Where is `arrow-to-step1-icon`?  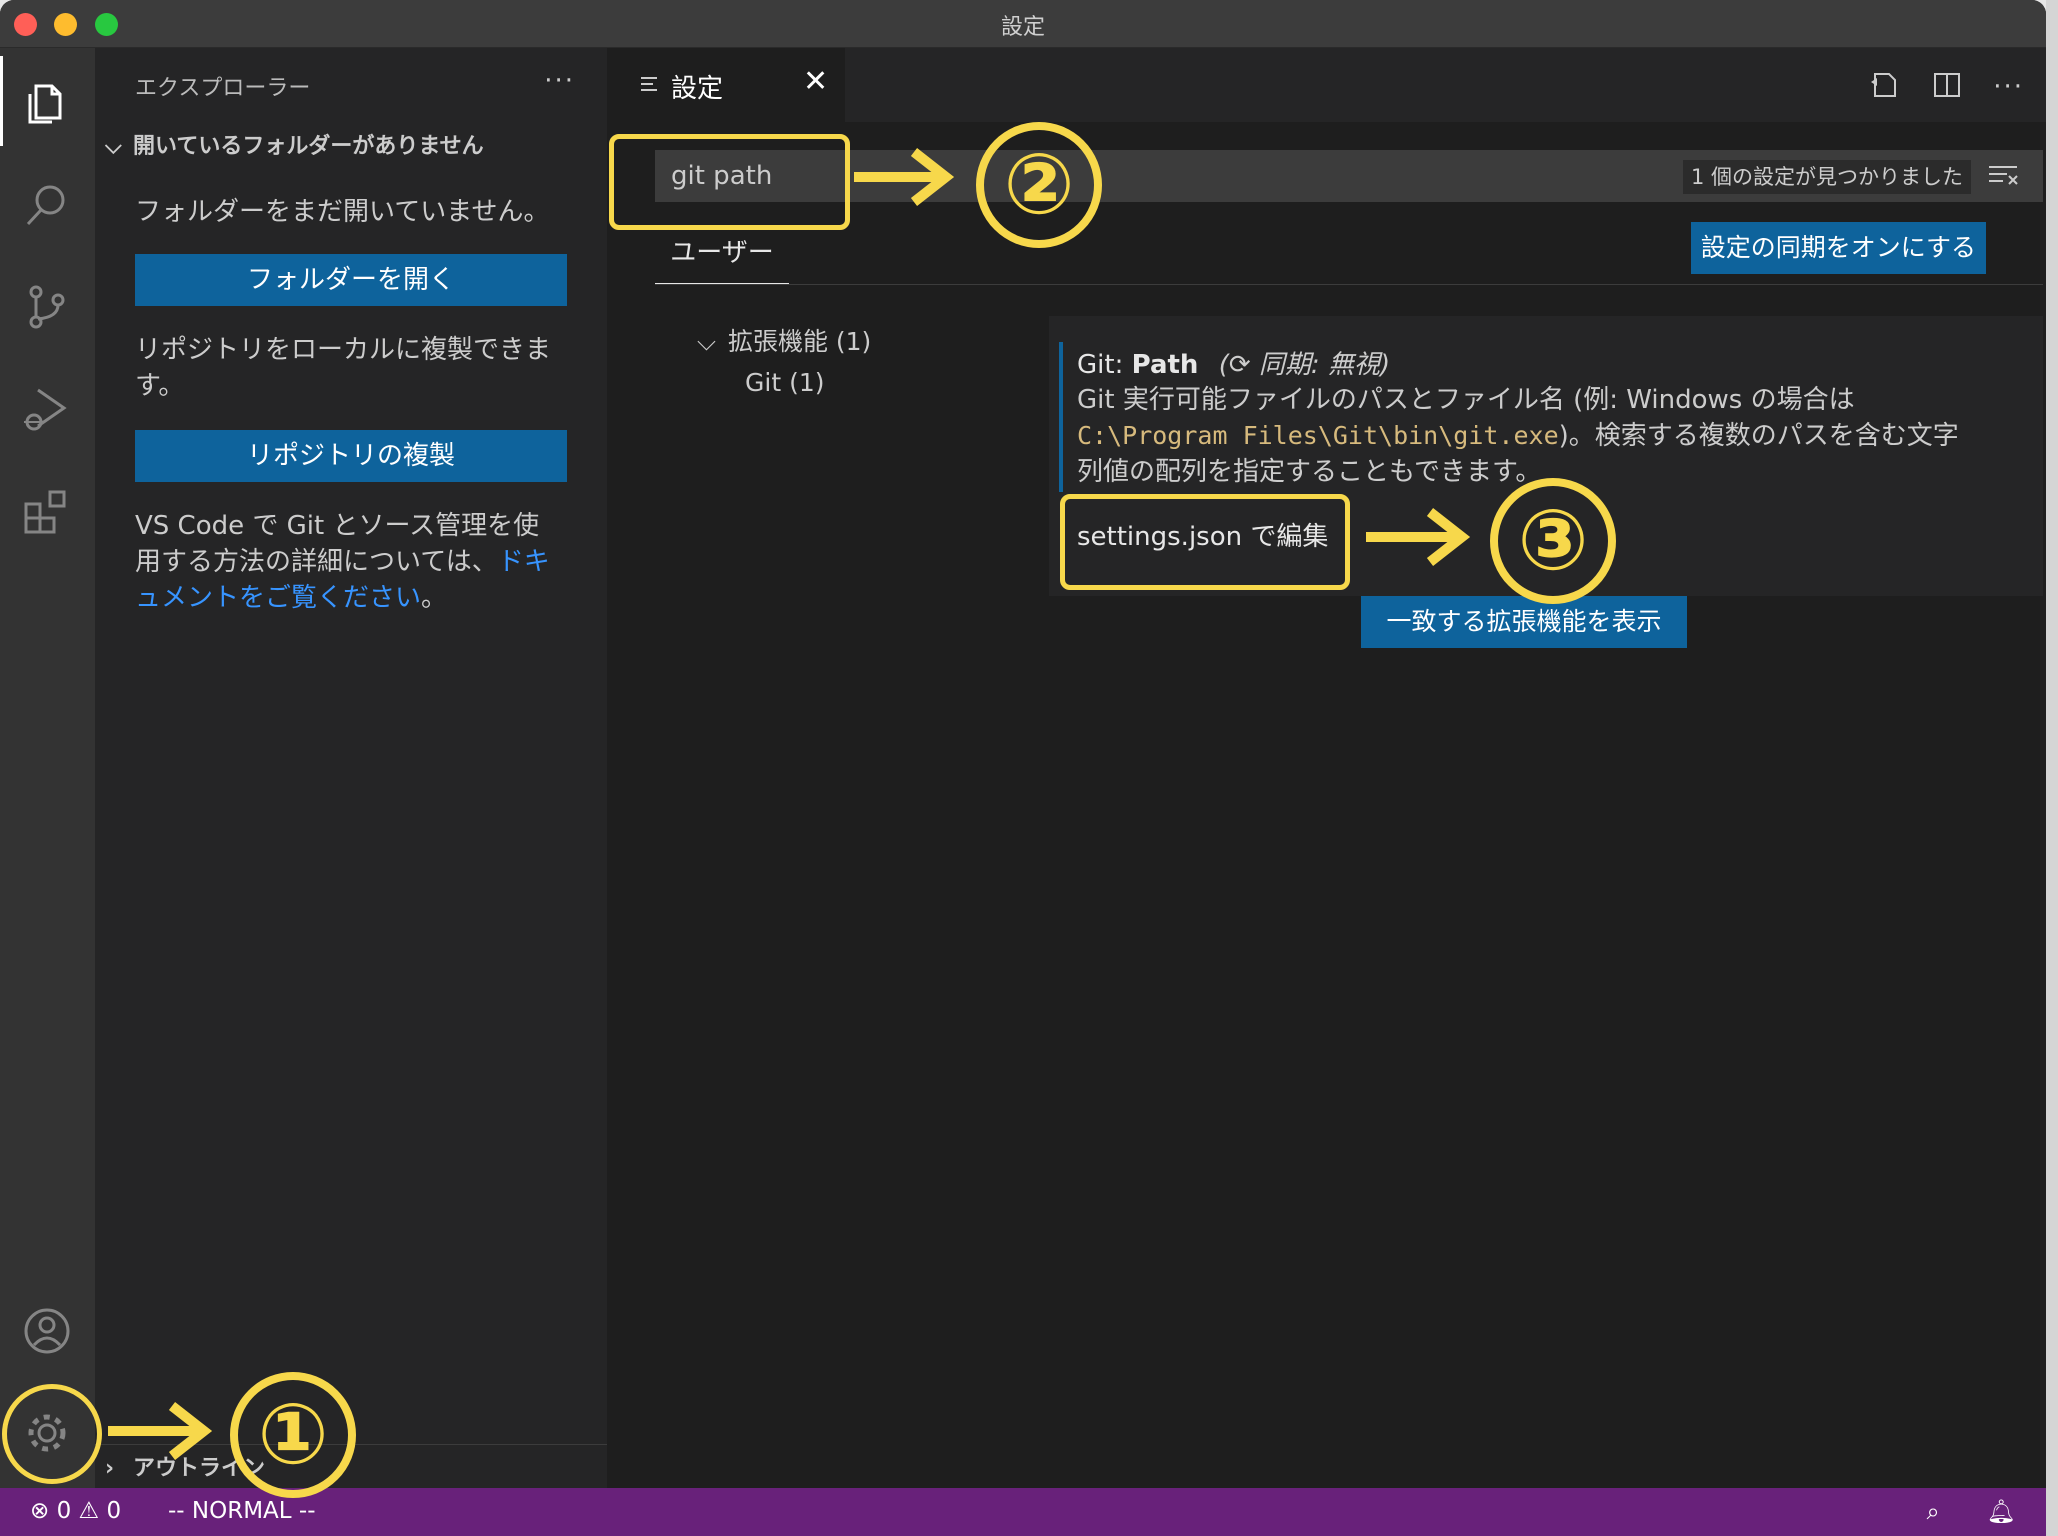 arrow-to-step1-icon is located at coordinates (160, 1431).